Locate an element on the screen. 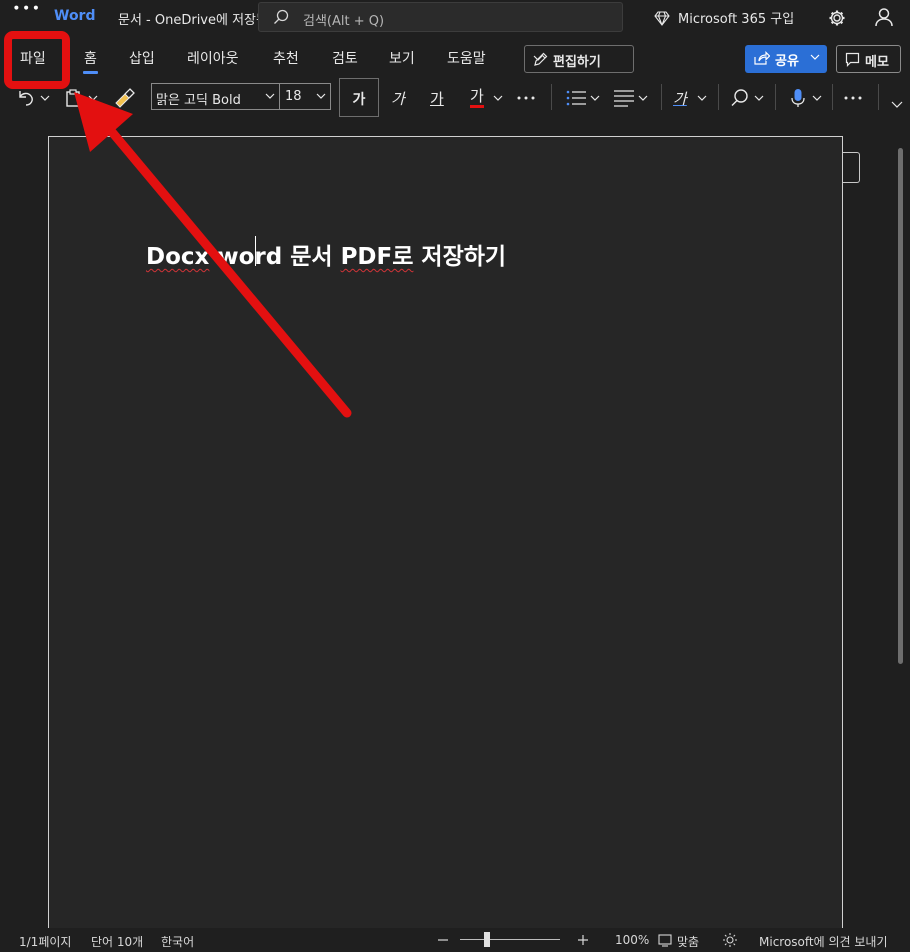 The height and width of the screenshot is (952, 910). share-button: 공유 is located at coordinates (786, 59).